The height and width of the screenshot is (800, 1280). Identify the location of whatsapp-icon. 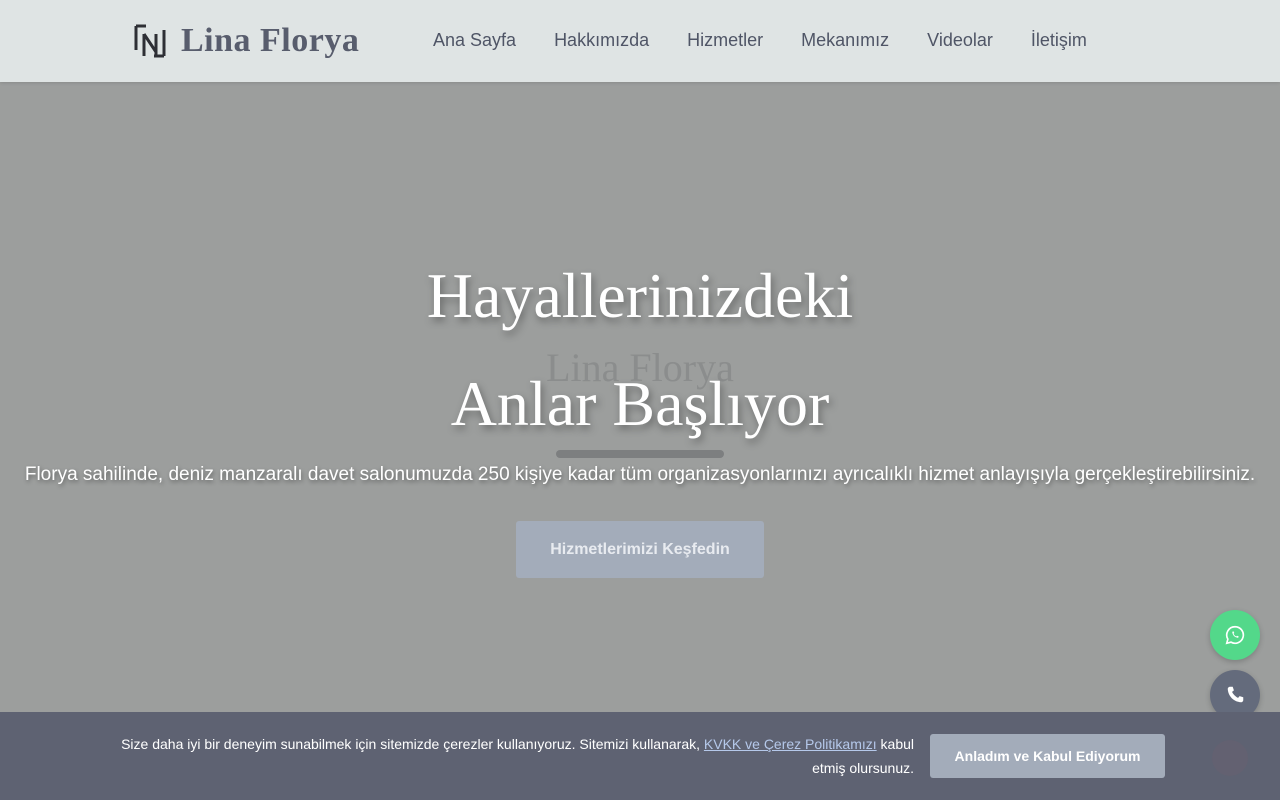
(1235, 635).